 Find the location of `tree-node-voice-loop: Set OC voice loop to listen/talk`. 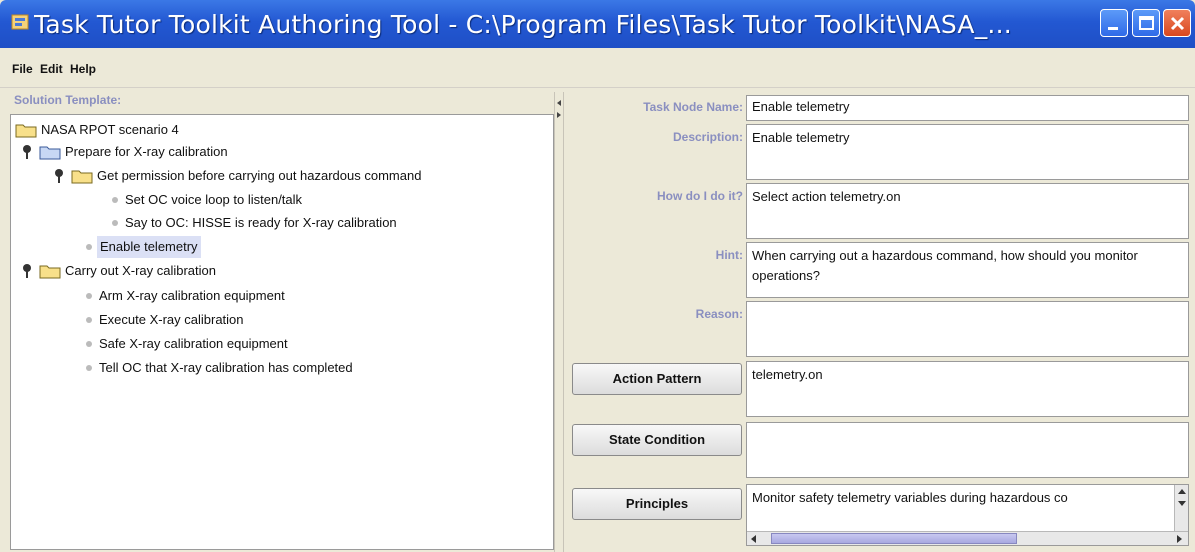

tree-node-voice-loop: Set OC voice loop to listen/talk is located at coordinates (261, 200).